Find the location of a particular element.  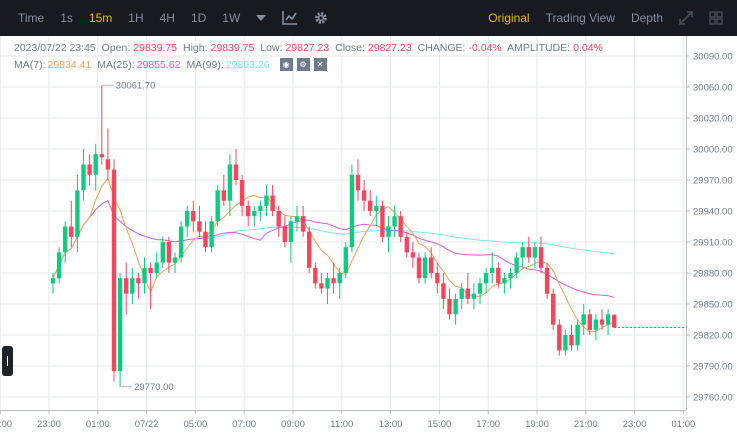

info-close-label: Close: is located at coordinates (350, 48).